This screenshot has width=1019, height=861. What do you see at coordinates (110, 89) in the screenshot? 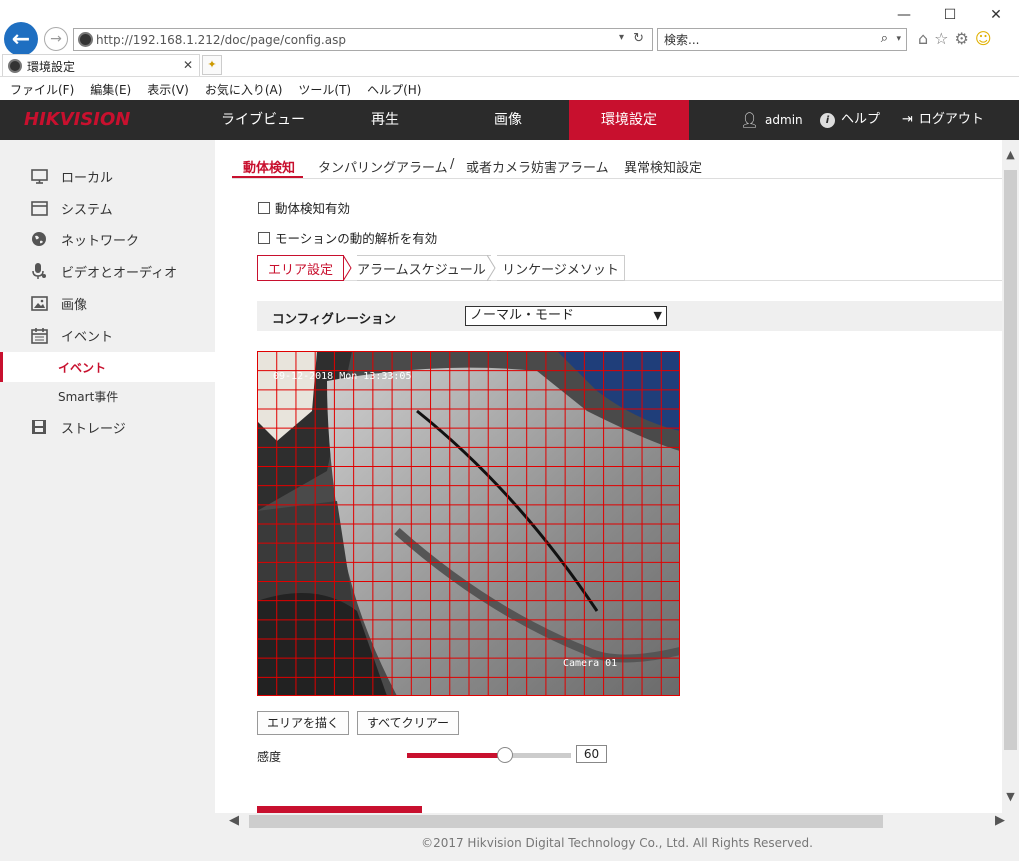
I see `menu-edit: 編集(E)` at bounding box center [110, 89].